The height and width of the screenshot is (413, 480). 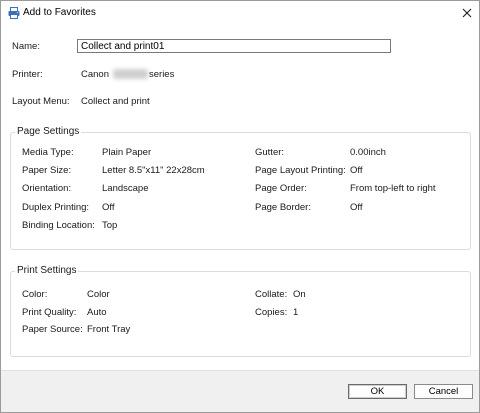 I want to click on printer-value-suffix: series, so click(x=162, y=74).